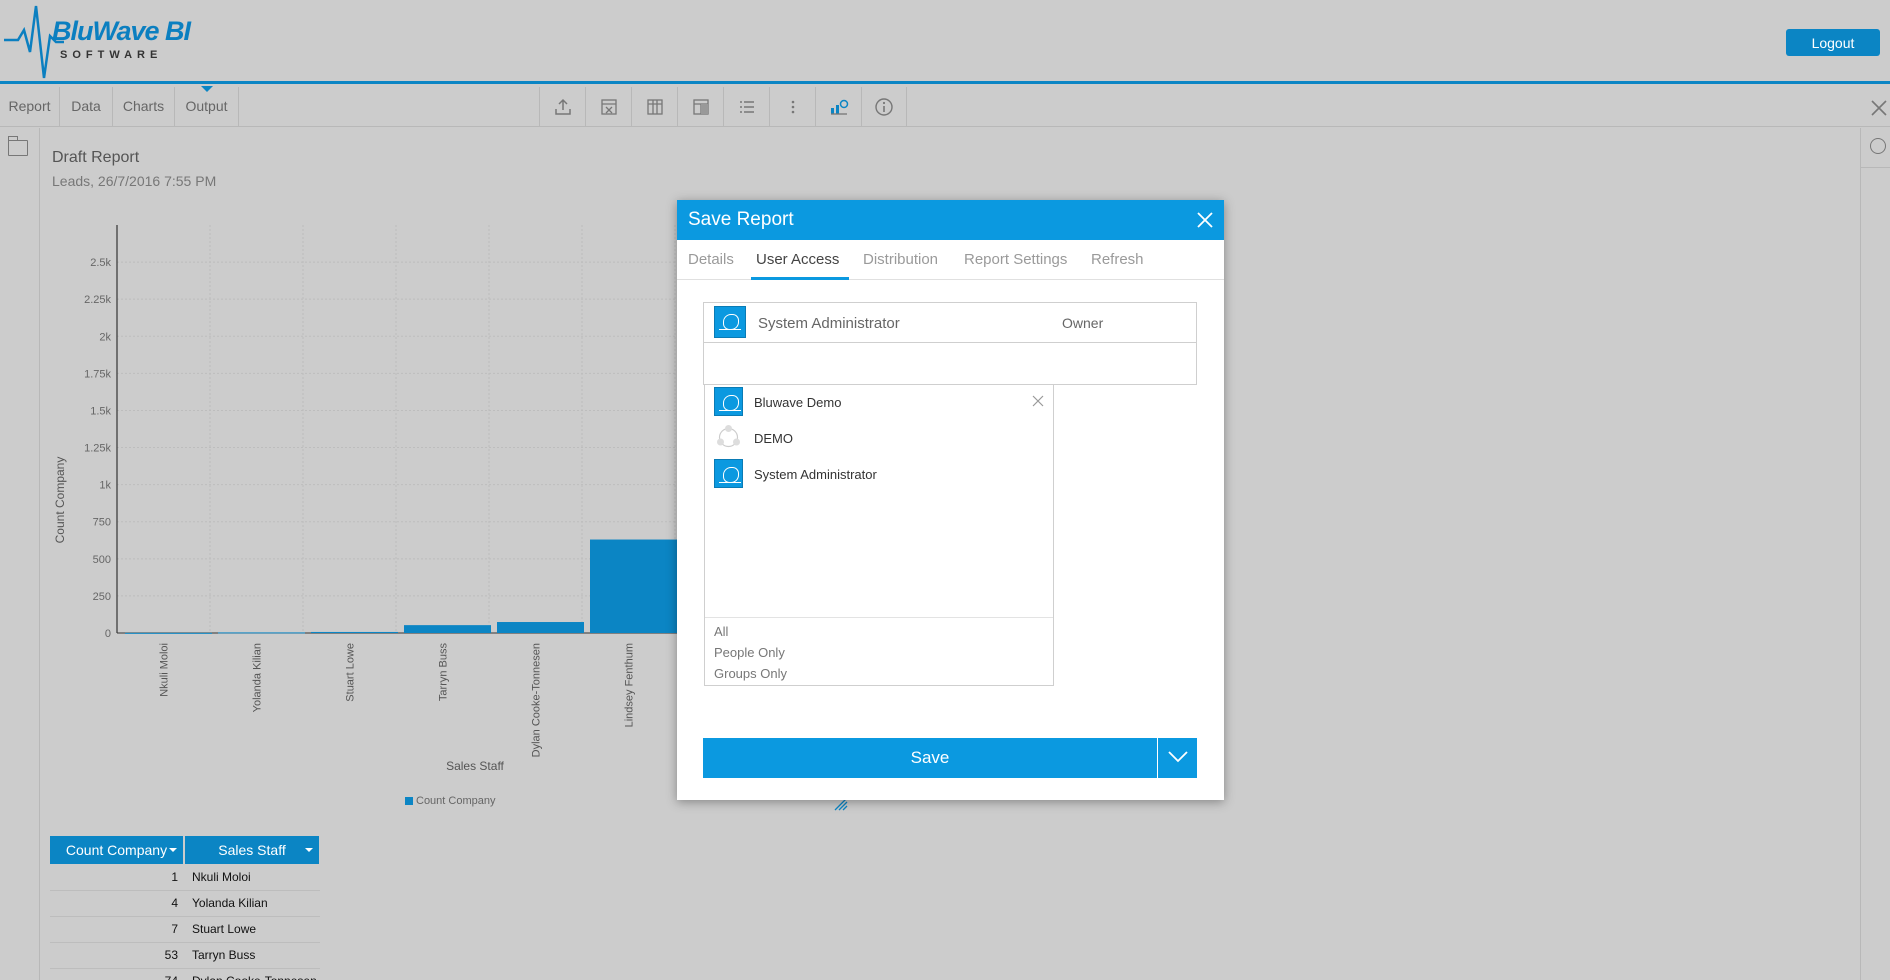  I want to click on right-panel-tab, so click(1875, 148).